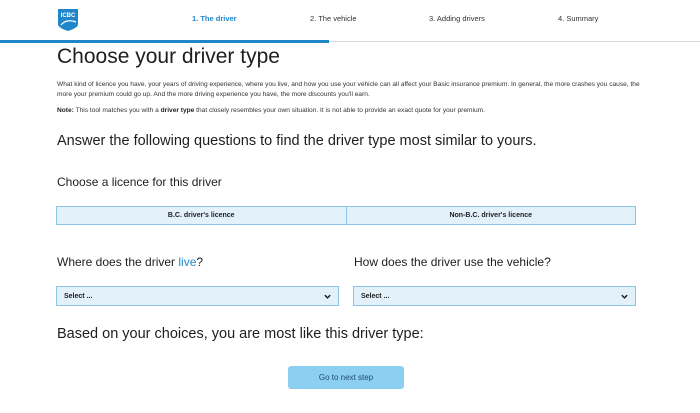 Image resolution: width=700 pixels, height=413 pixels. I want to click on next-step-button: Go to next step, so click(346, 377).